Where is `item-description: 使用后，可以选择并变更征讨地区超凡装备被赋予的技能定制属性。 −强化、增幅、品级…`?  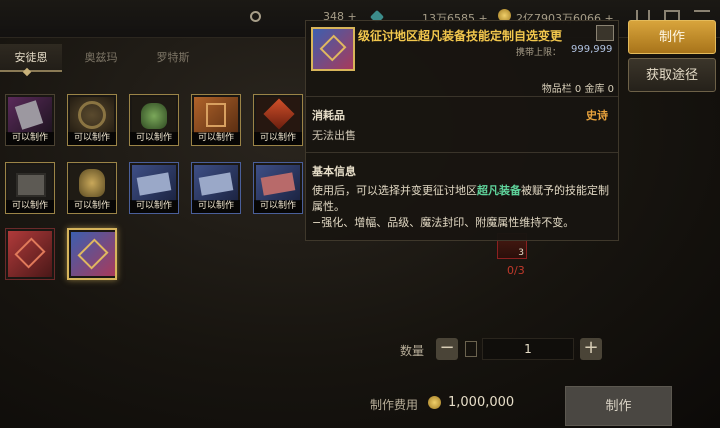
item-description: 使用后，可以选择并变更征讨地区超凡装备被赋予的技能定制属性。 −强化、增幅、品级… is located at coordinates (462, 207).